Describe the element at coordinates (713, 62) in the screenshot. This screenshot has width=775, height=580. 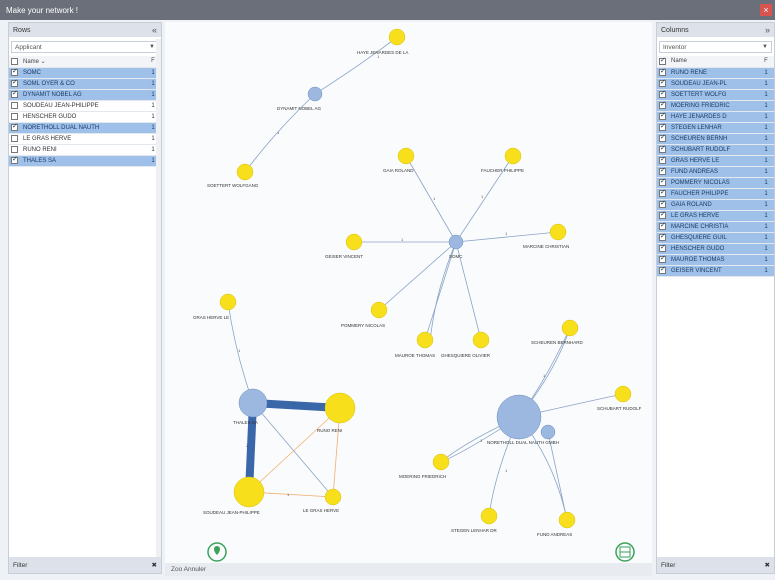
I see `name-column-header: Name` at that location.